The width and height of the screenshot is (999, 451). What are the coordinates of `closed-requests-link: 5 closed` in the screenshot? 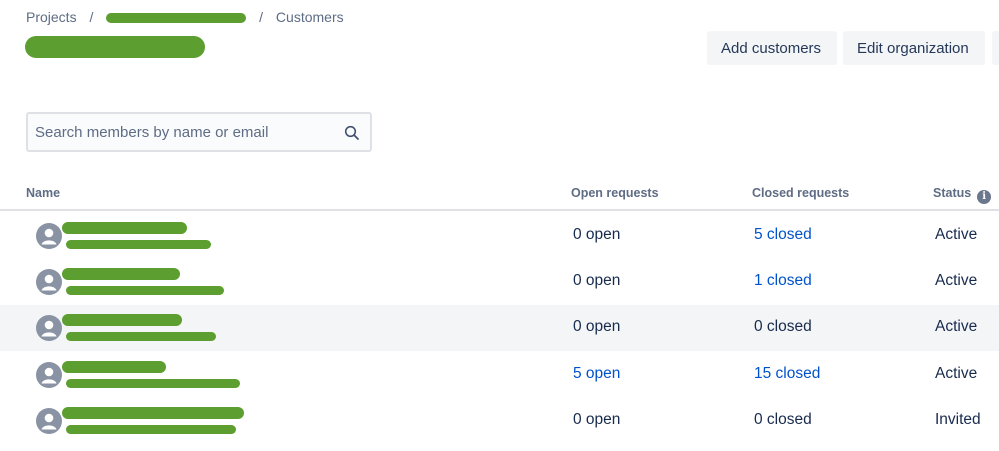 It's located at (783, 235).